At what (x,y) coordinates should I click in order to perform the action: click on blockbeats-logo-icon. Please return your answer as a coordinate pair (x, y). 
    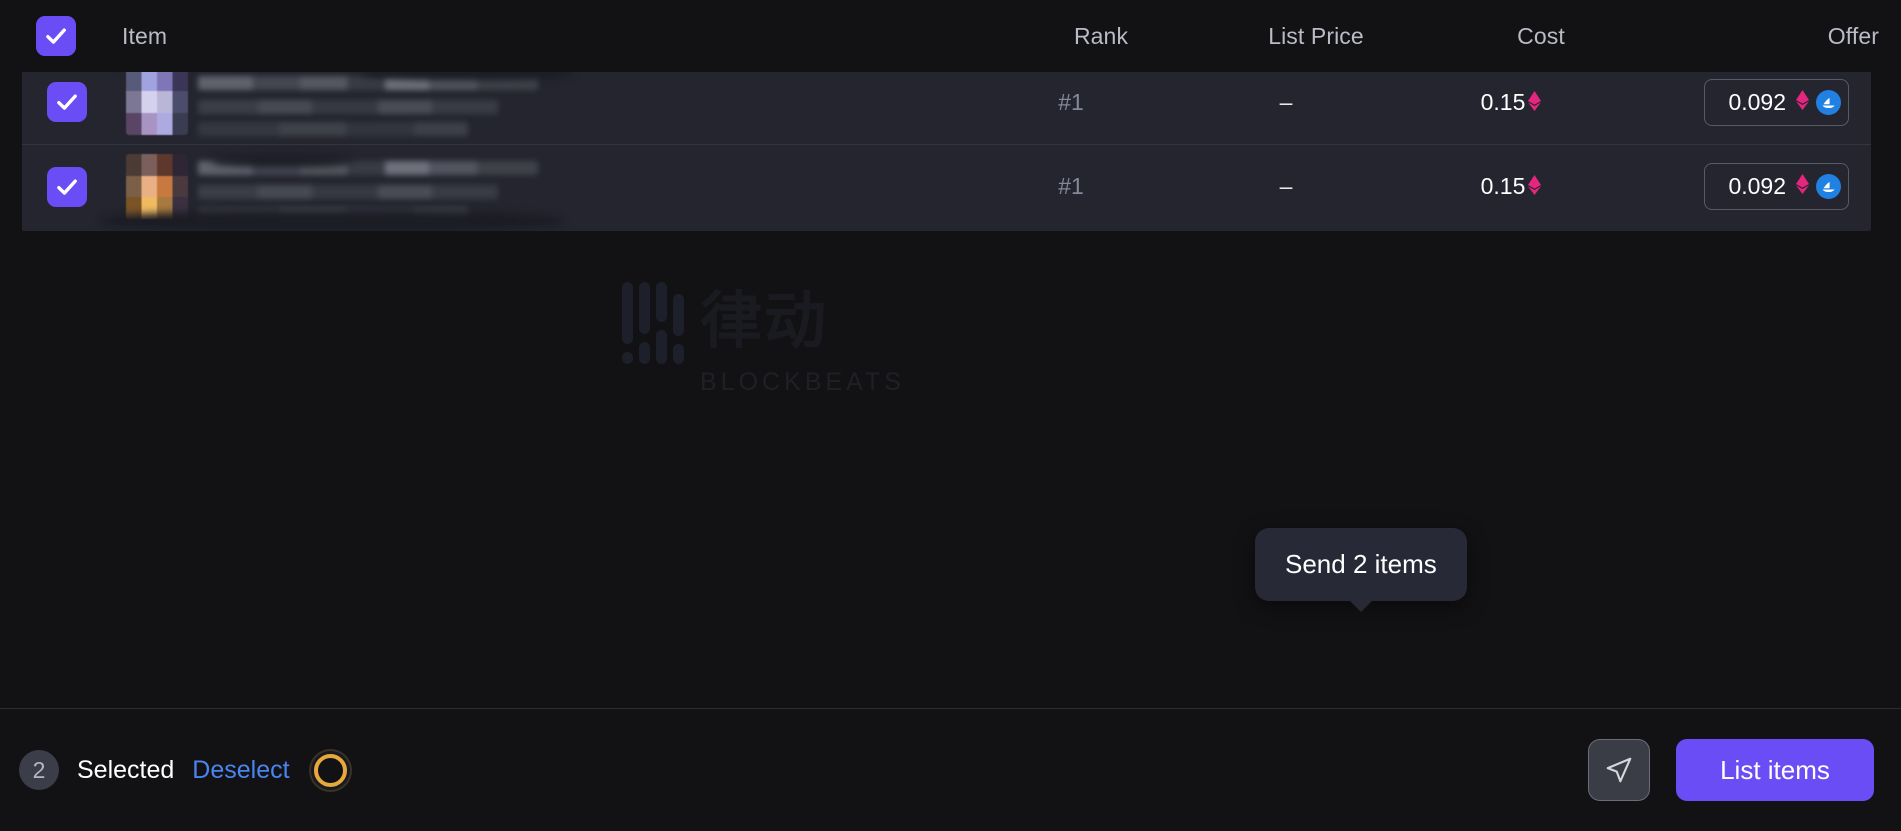
    Looking at the image, I should click on (652, 322).